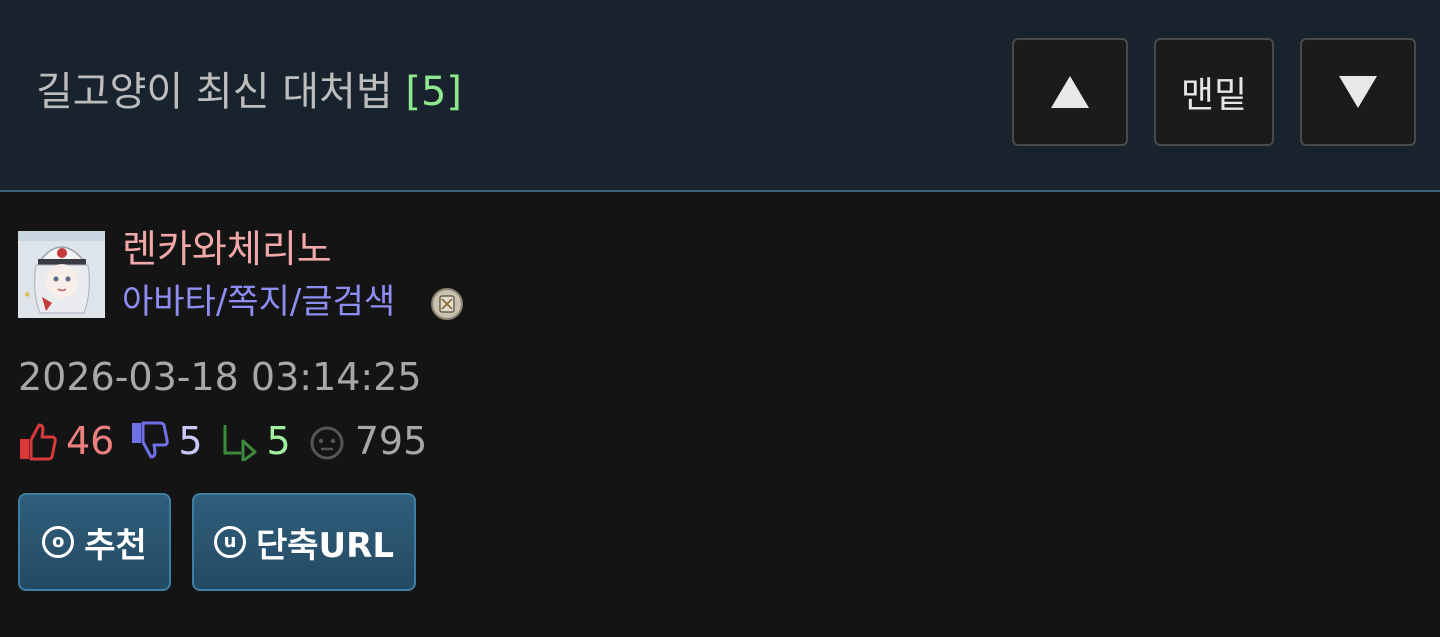  I want to click on views-face-icon, so click(327, 443).